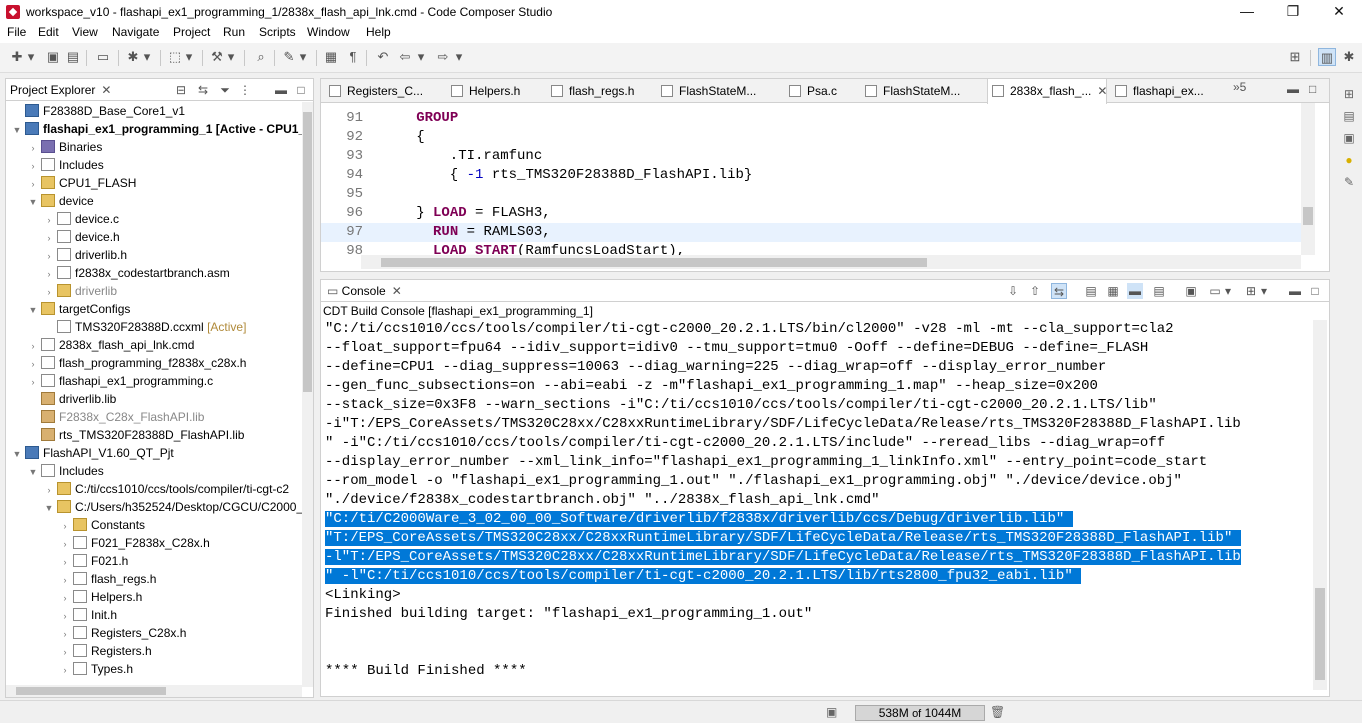 The width and height of the screenshot is (1362, 723). What do you see at coordinates (397, 291) in the screenshot?
I see `close-icon: ✕` at bounding box center [397, 291].